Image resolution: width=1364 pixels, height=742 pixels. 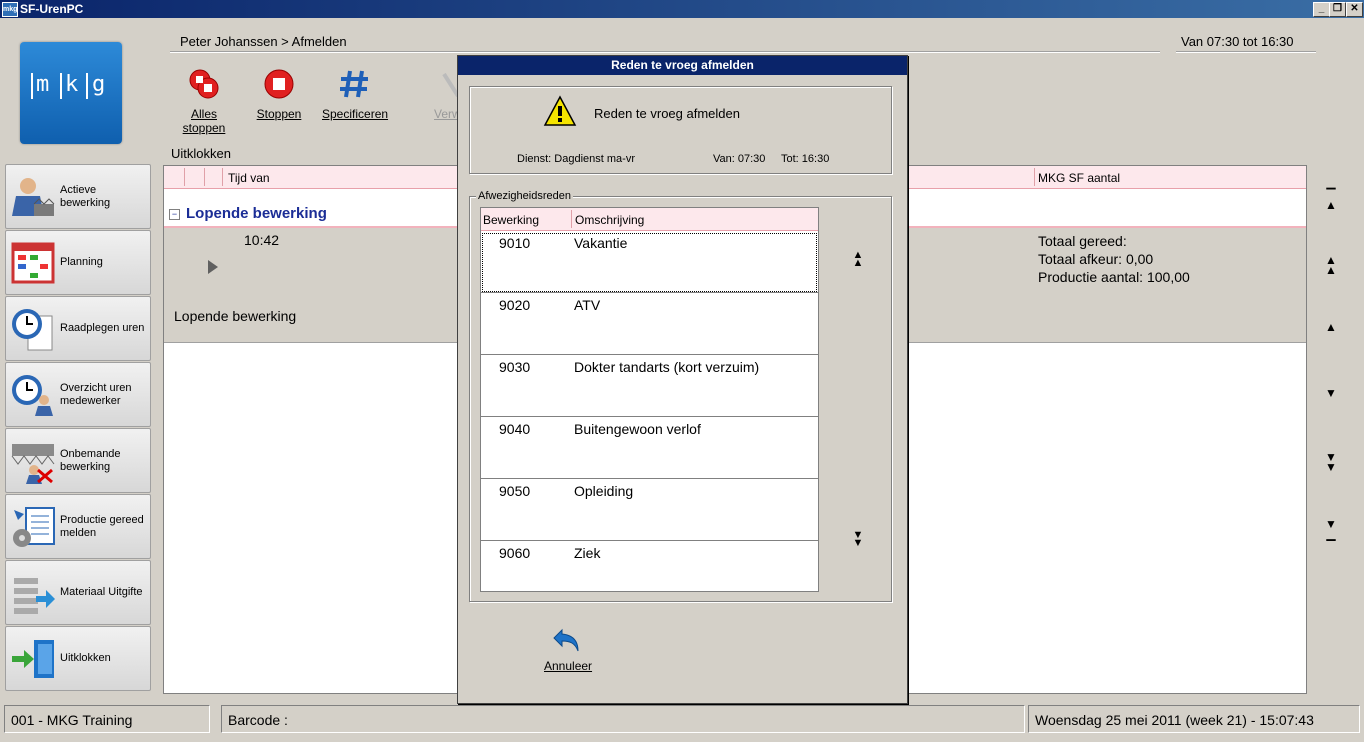 I want to click on logo-letter: g, so click(x=99, y=84).